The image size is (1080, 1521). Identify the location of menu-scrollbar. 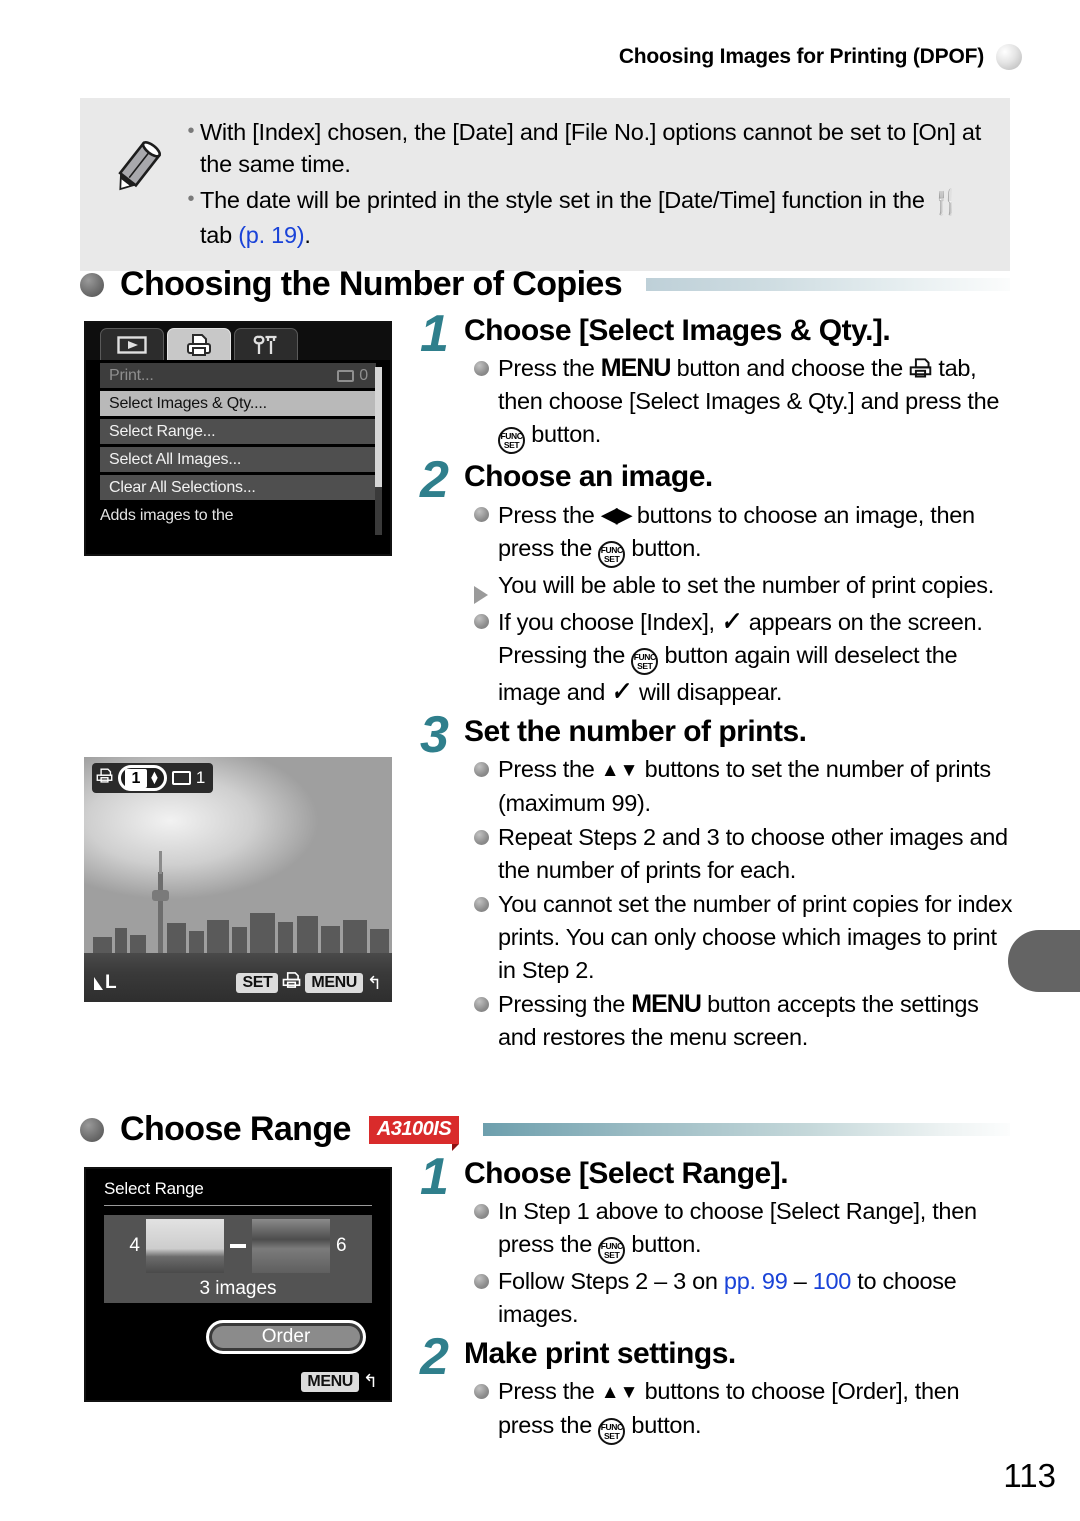
(378, 451).